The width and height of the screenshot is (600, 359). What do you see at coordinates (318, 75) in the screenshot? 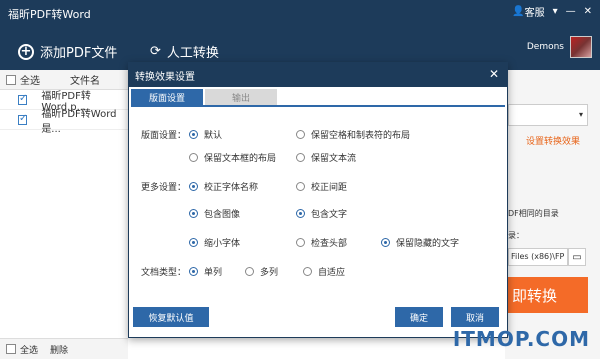
I see `dialog-title: 转换效果设置` at bounding box center [318, 75].